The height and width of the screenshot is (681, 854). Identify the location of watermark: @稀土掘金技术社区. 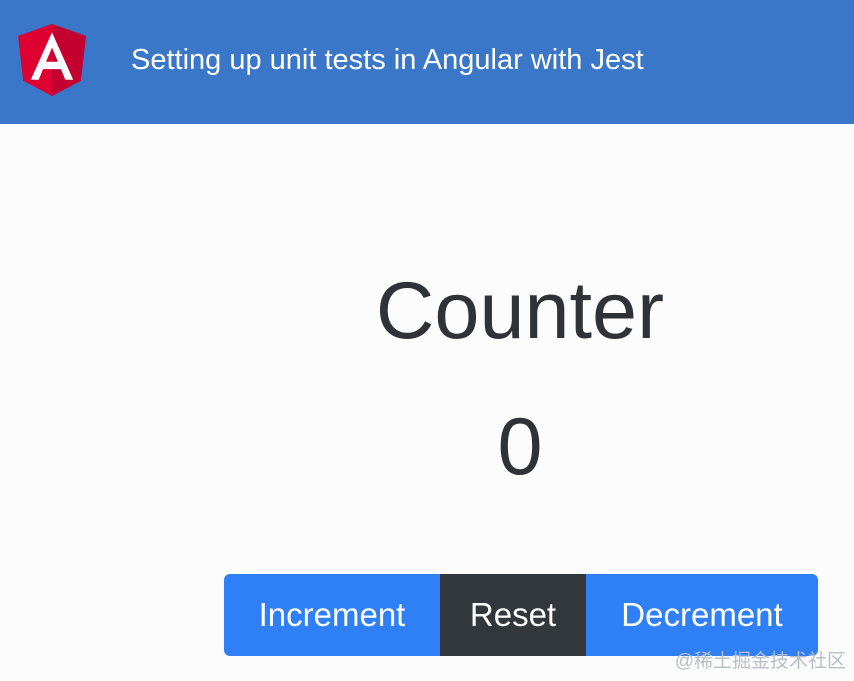
(760, 661).